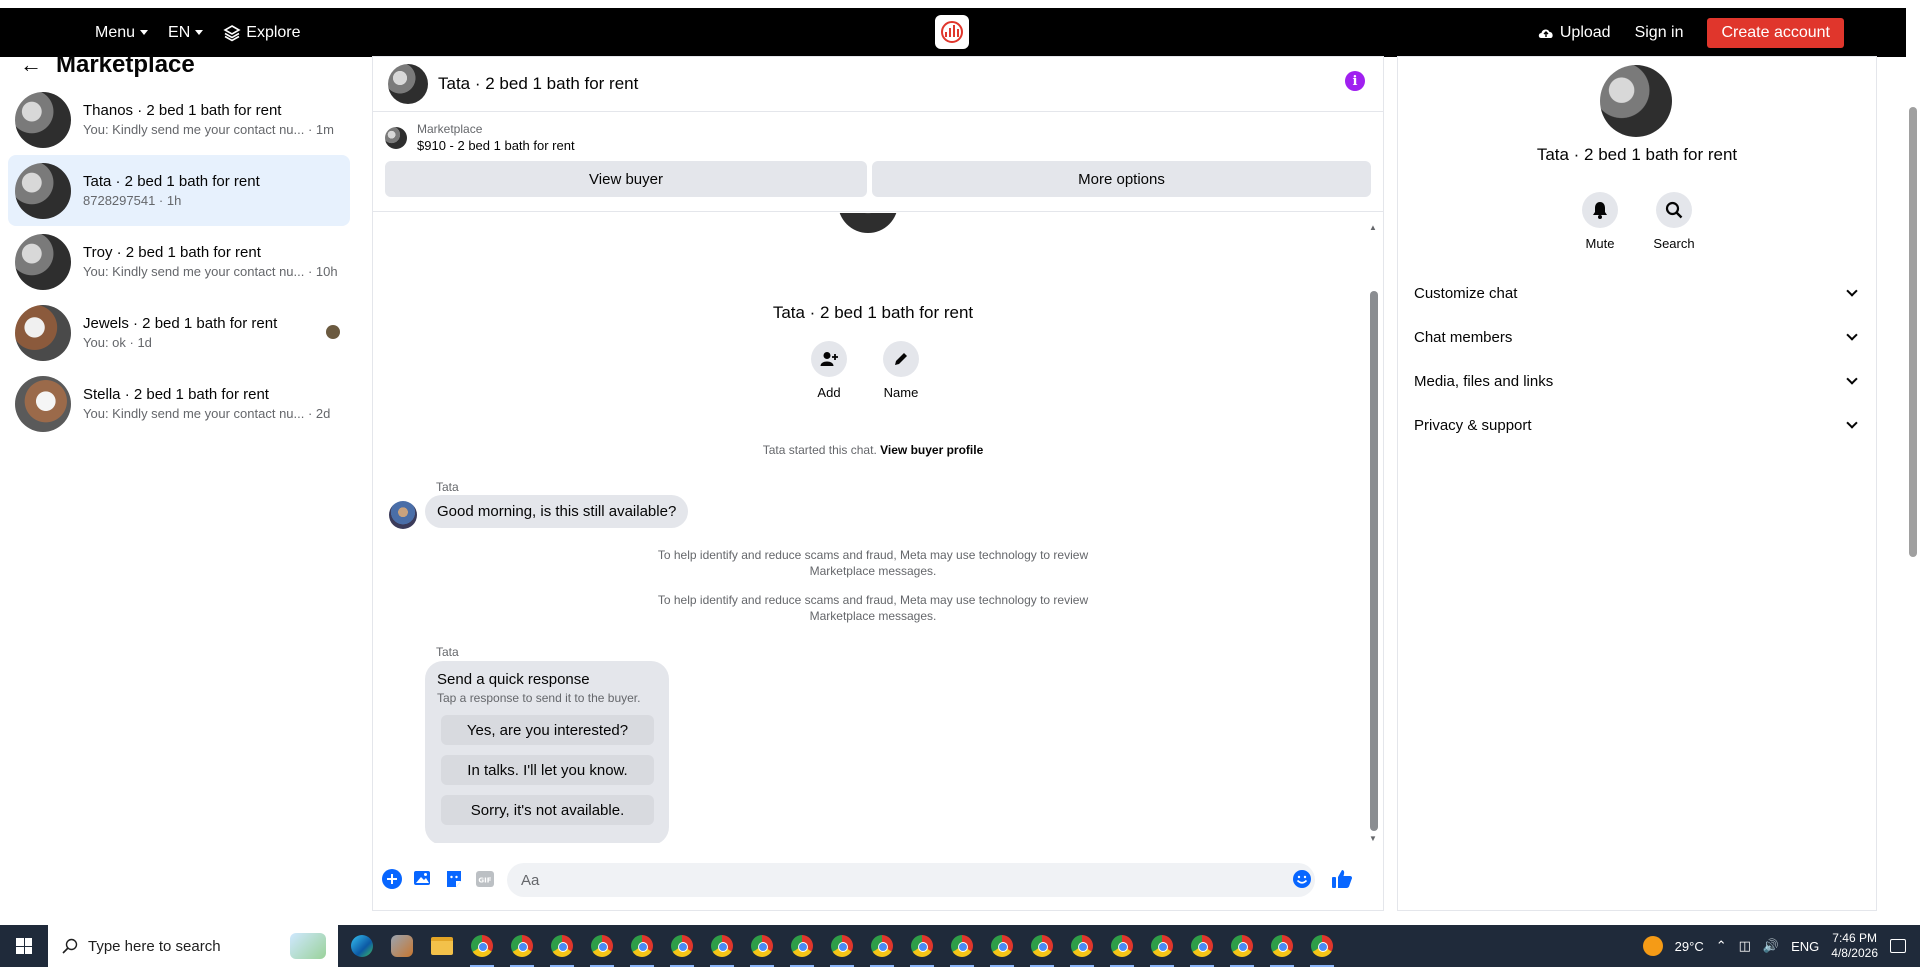 The height and width of the screenshot is (967, 1920). What do you see at coordinates (829, 370) in the screenshot?
I see `add-button: Add` at bounding box center [829, 370].